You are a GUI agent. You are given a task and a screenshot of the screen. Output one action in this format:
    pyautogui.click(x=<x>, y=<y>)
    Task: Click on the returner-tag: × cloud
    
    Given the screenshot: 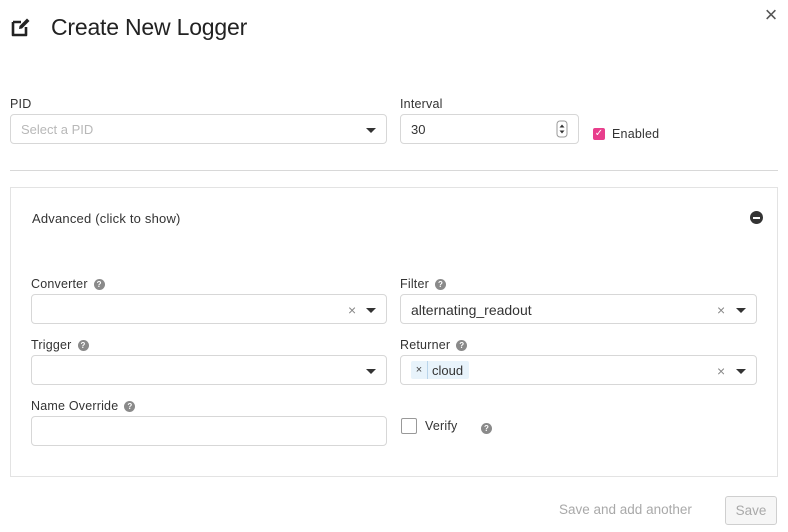 What is the action you would take?
    pyautogui.click(x=440, y=370)
    